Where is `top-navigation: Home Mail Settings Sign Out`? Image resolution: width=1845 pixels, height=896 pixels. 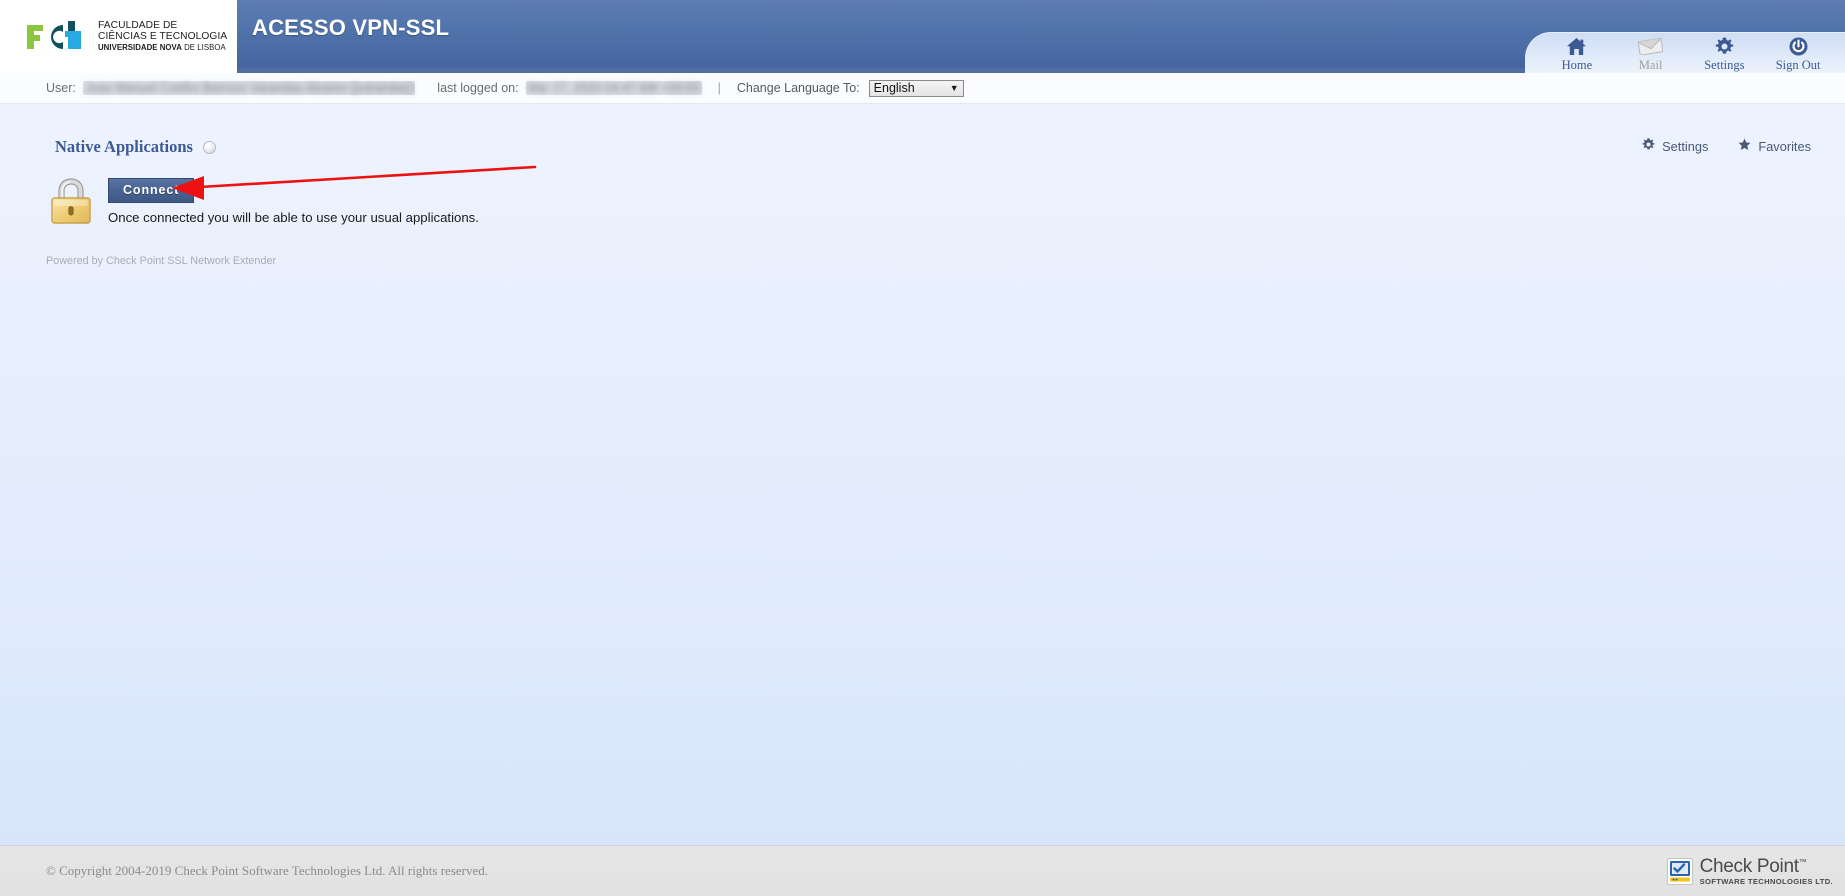
top-navigation: Home Mail Settings Sign Out is located at coordinates (1685, 52).